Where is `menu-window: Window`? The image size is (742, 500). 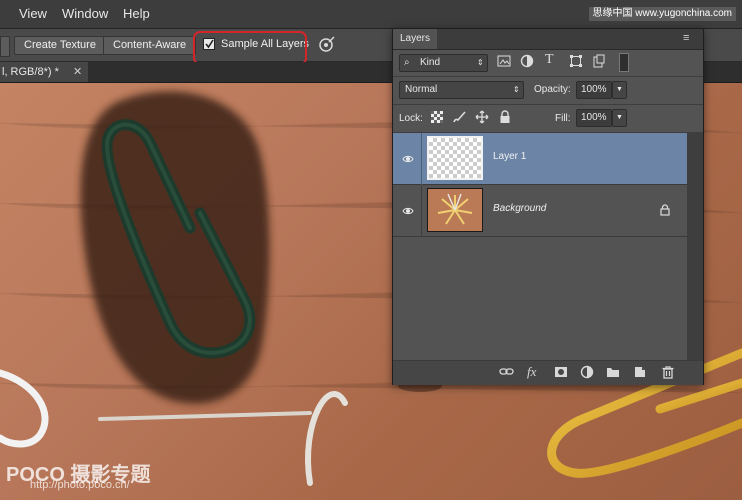 menu-window: Window is located at coordinates (85, 13).